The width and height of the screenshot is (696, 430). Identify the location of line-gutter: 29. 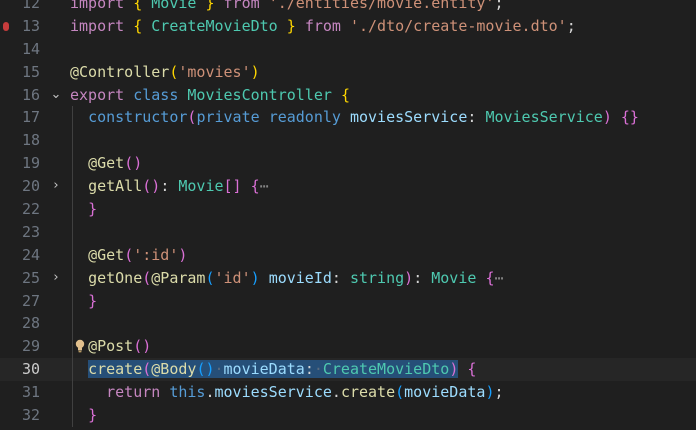
(33, 346).